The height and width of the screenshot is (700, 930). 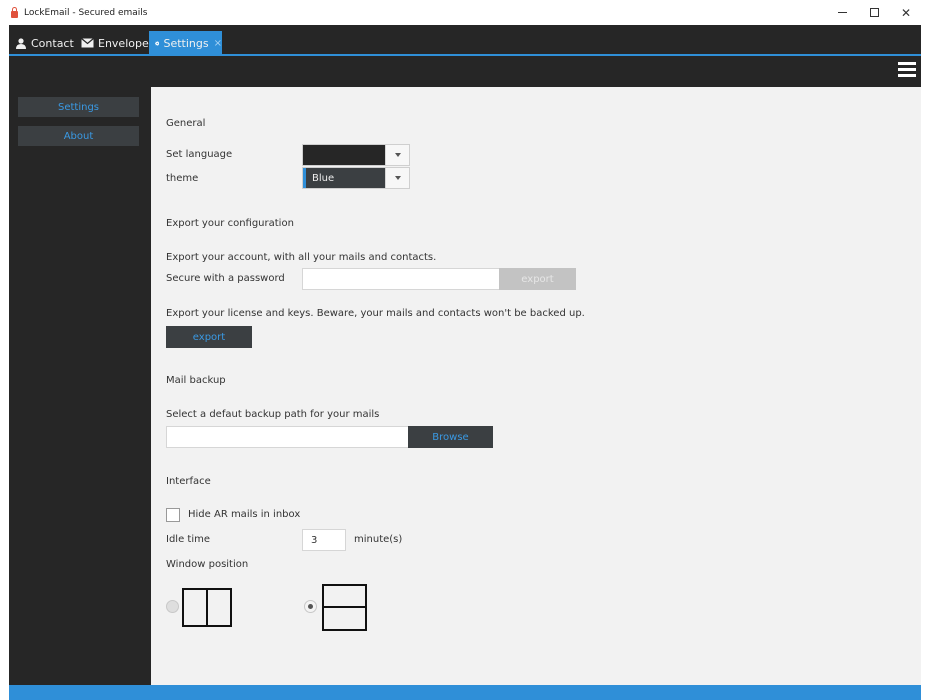 What do you see at coordinates (218, 43) in the screenshot?
I see `tab-close-icon: ×` at bounding box center [218, 43].